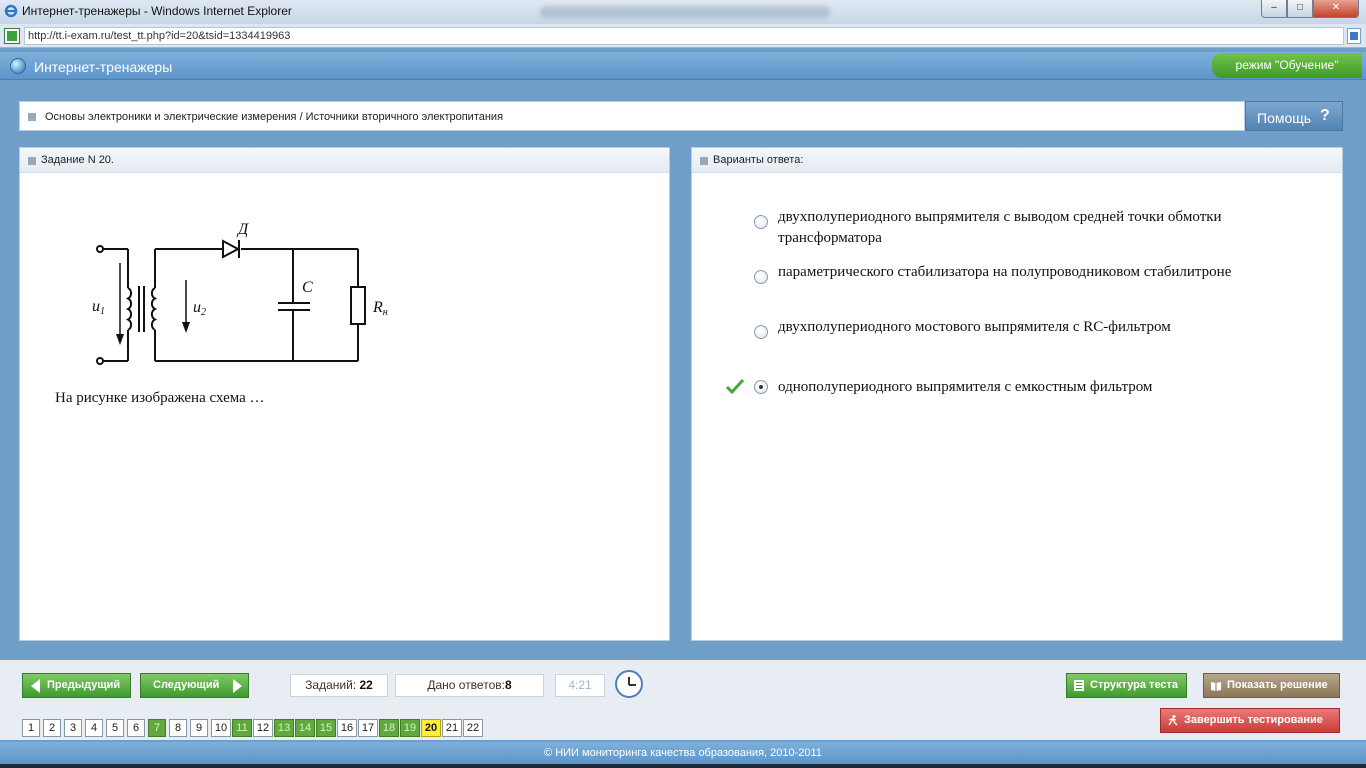 The image size is (1366, 768). What do you see at coordinates (1284, 118) in the screenshot?
I see `help-label: Помощь` at bounding box center [1284, 118].